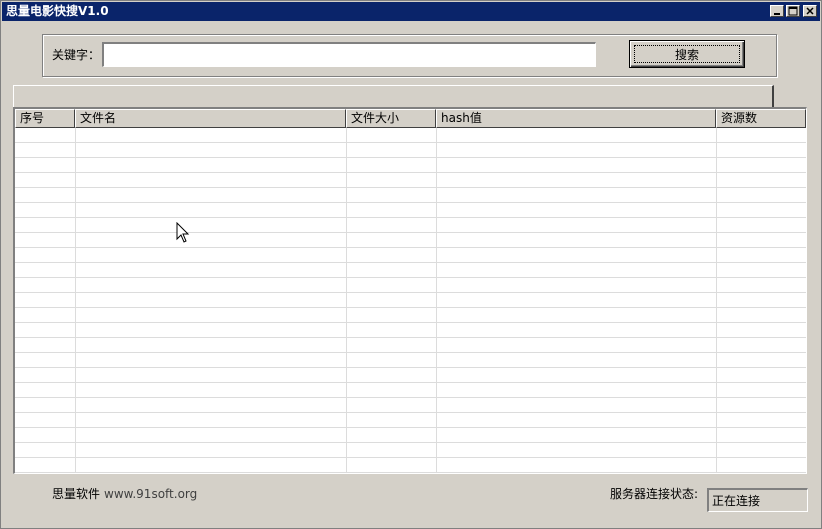 The height and width of the screenshot is (529, 822). I want to click on server-status-label: 服务器连接状态:, so click(654, 494).